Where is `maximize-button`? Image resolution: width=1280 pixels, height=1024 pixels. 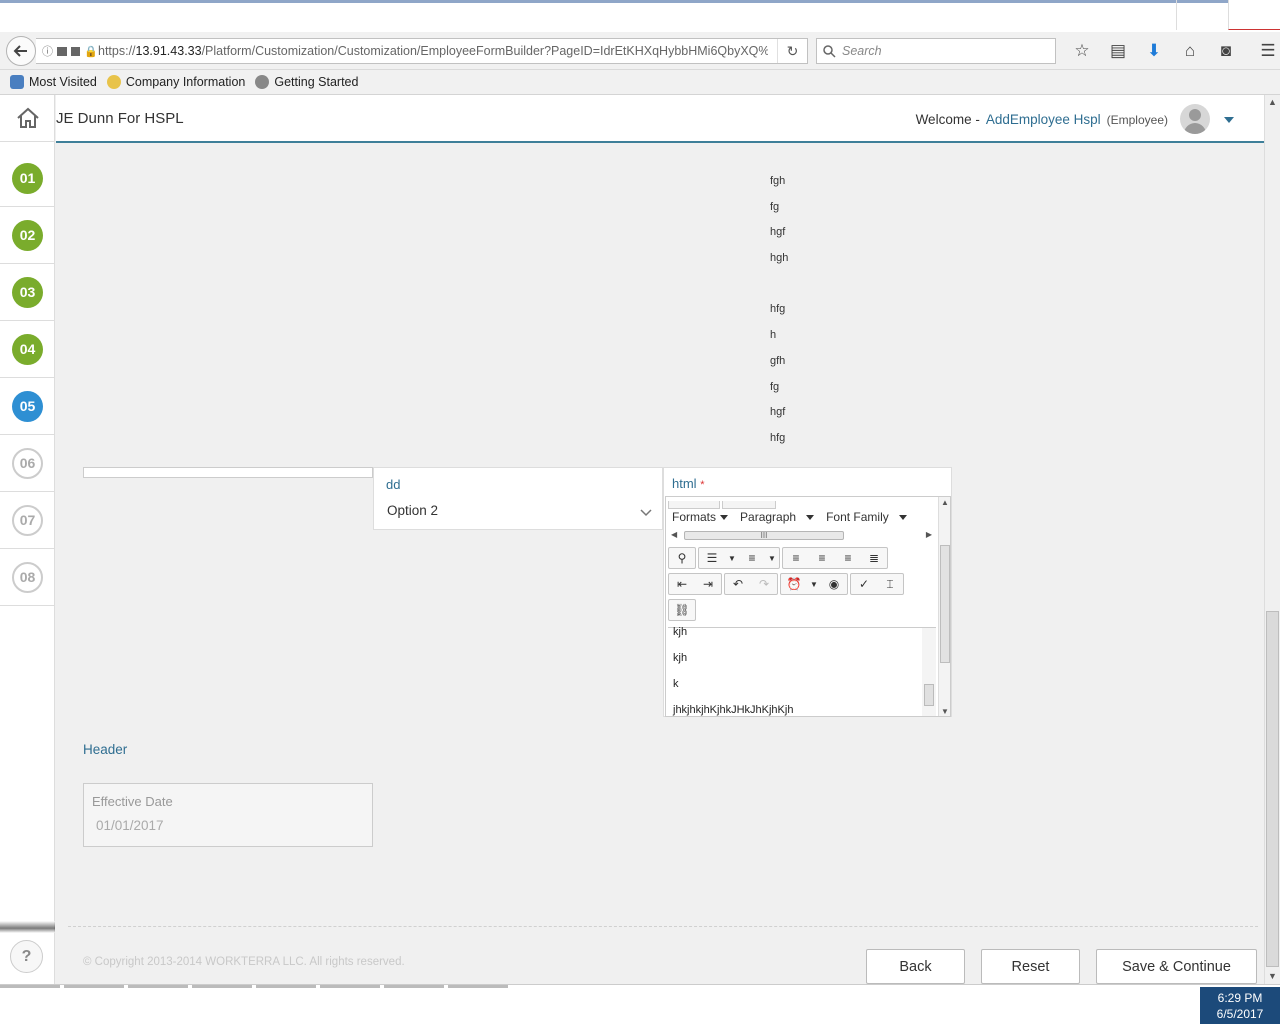
maximize-button is located at coordinates (1202, 15).